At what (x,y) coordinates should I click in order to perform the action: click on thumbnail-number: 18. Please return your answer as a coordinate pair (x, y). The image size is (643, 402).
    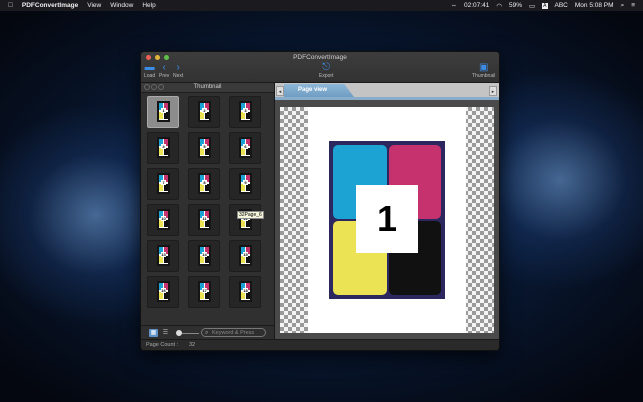
    Looking at the image, I should click on (245, 290).